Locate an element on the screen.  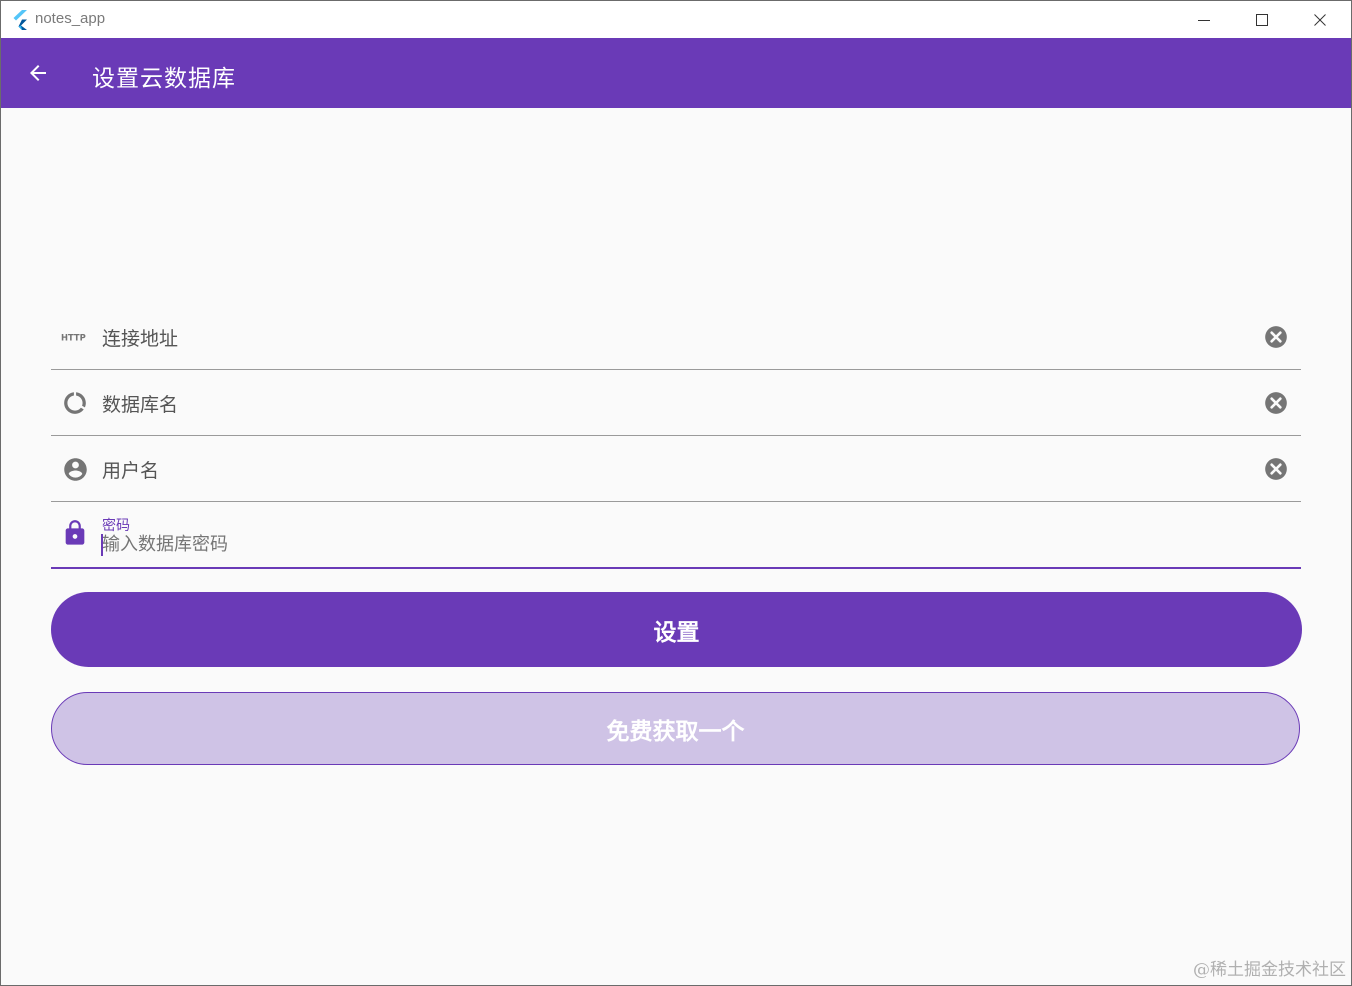
set-button: 设置 is located at coordinates (676, 629).